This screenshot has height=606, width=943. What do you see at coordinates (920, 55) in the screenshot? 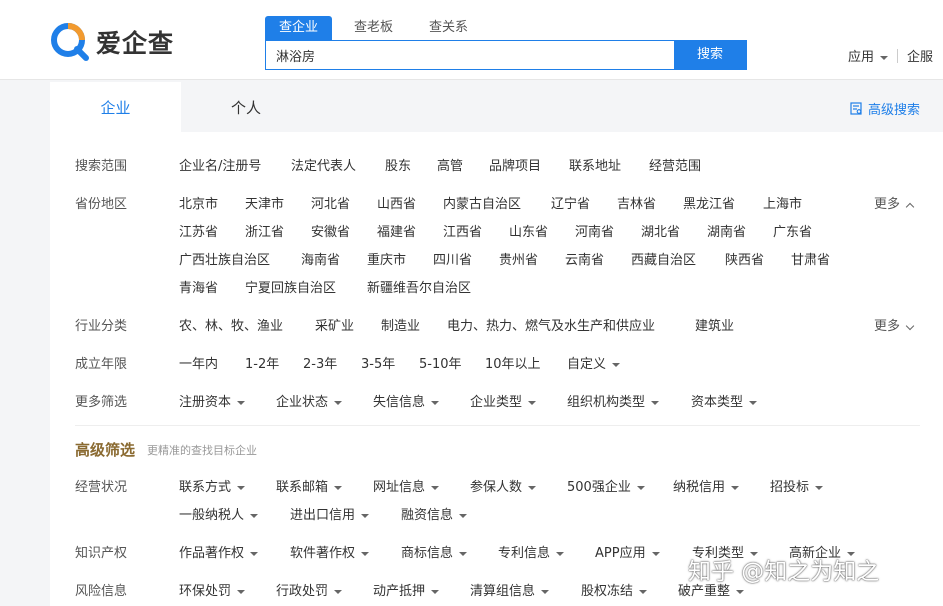
I see `service-menu: 企服` at bounding box center [920, 55].